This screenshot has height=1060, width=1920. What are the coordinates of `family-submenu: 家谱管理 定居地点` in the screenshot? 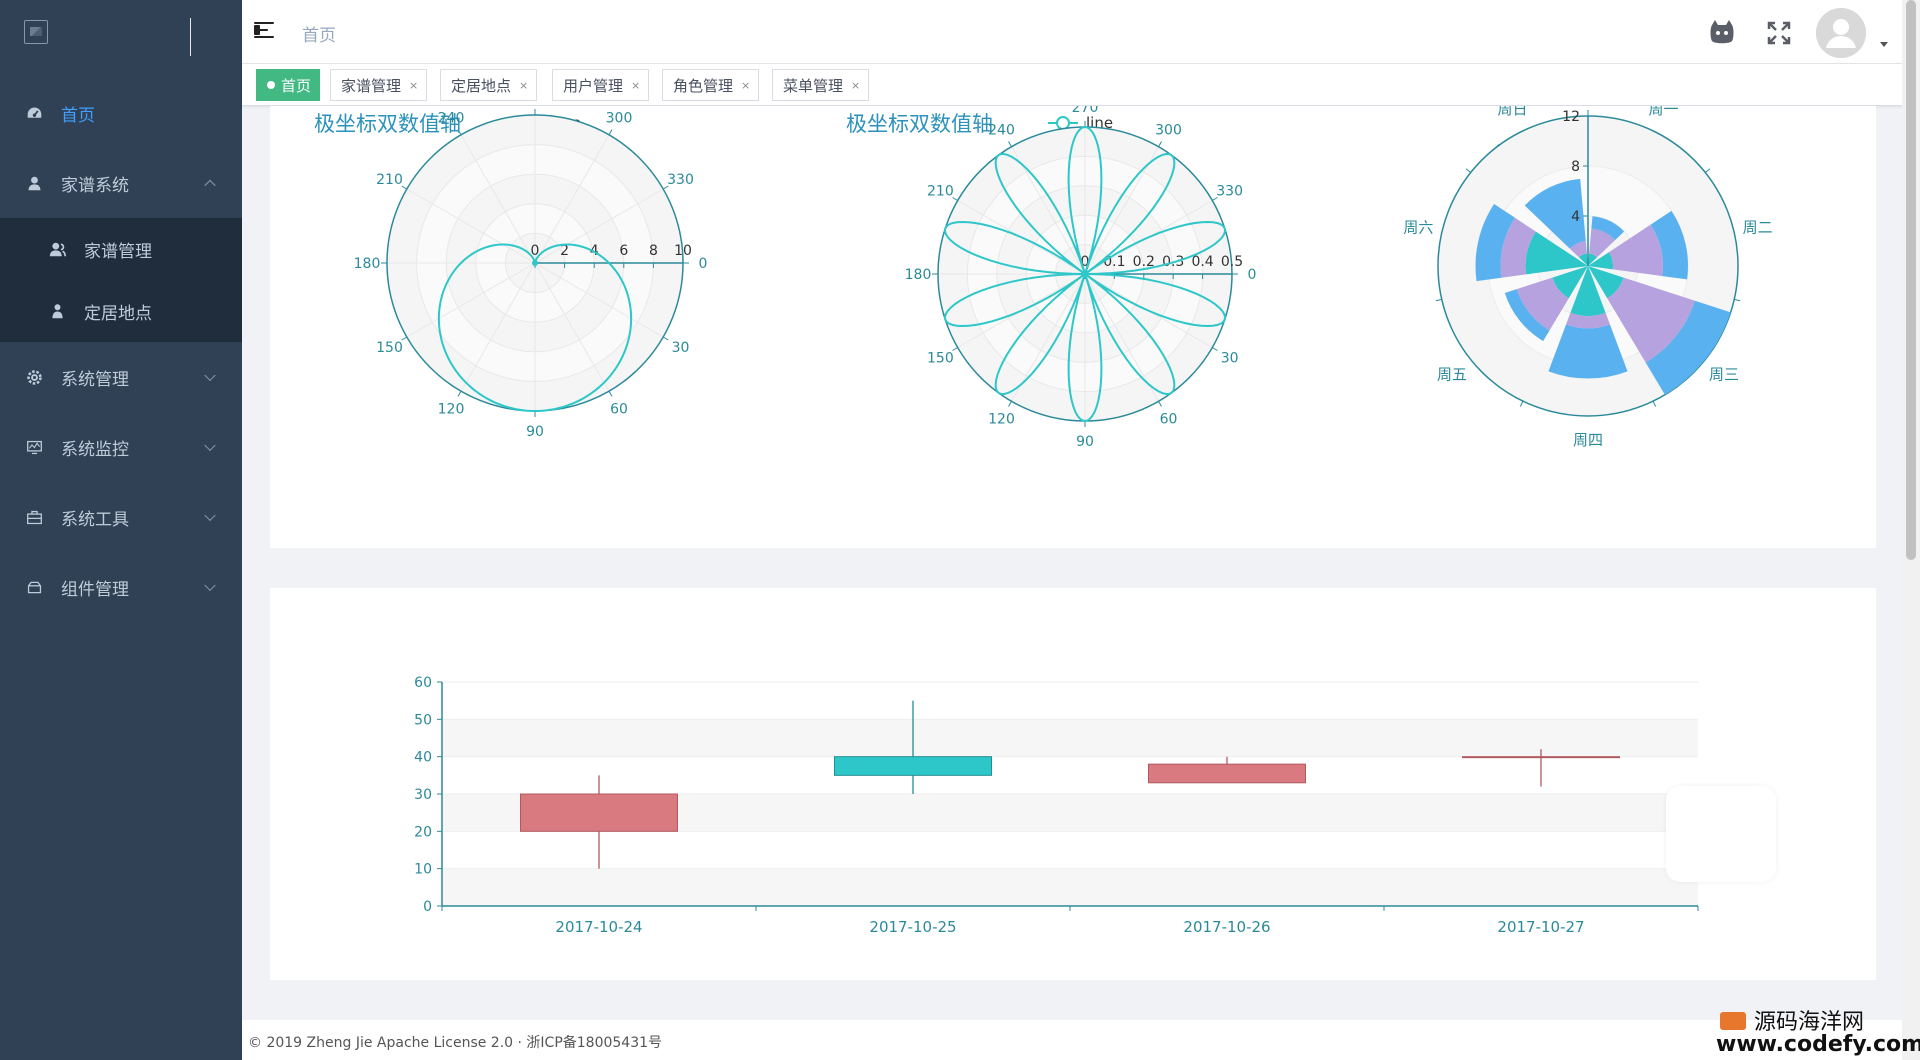 It's located at (121, 280).